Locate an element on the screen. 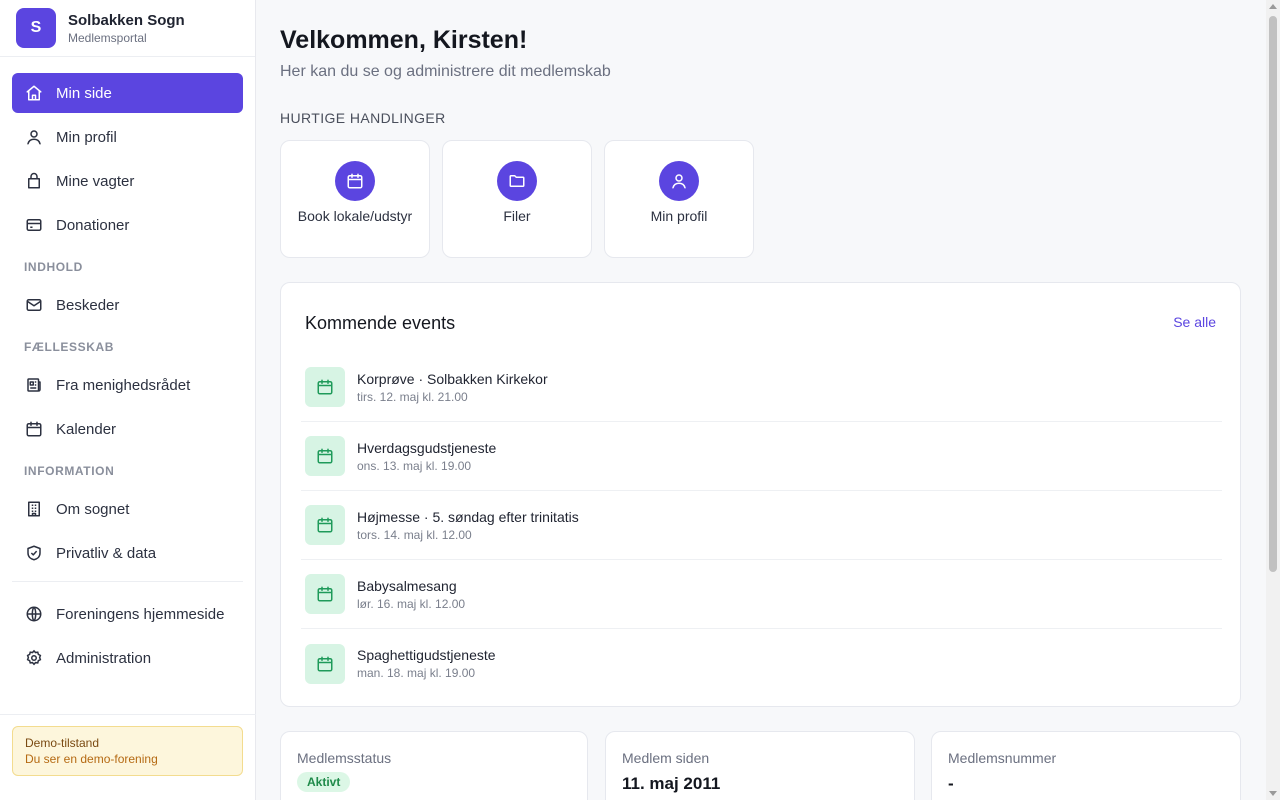 This screenshot has height=800, width=1280. stat-label: Medlem siden is located at coordinates (666, 758).